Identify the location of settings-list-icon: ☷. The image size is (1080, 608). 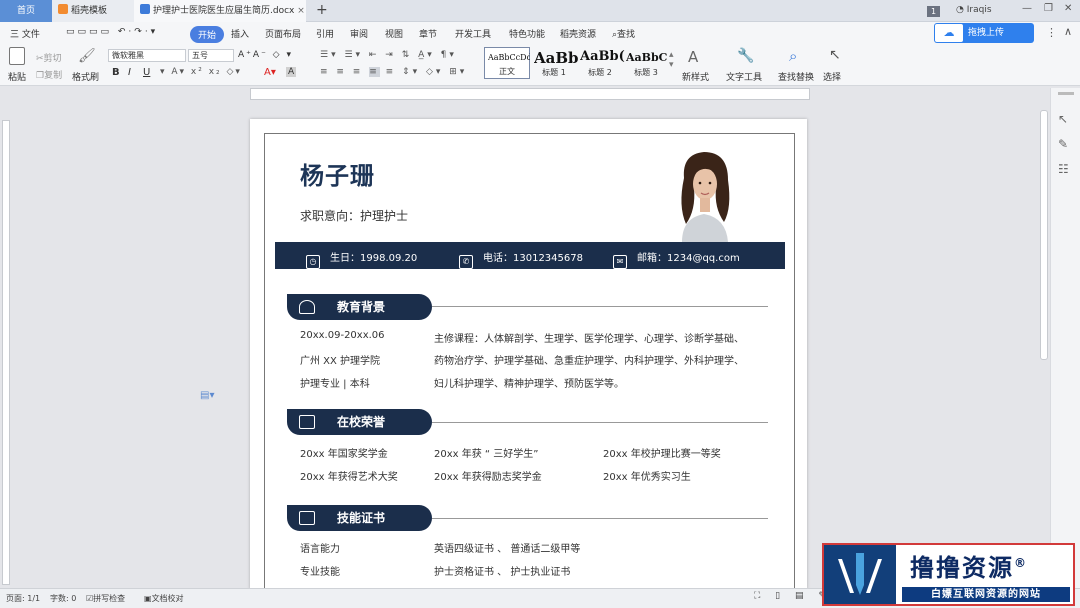
(1063, 169).